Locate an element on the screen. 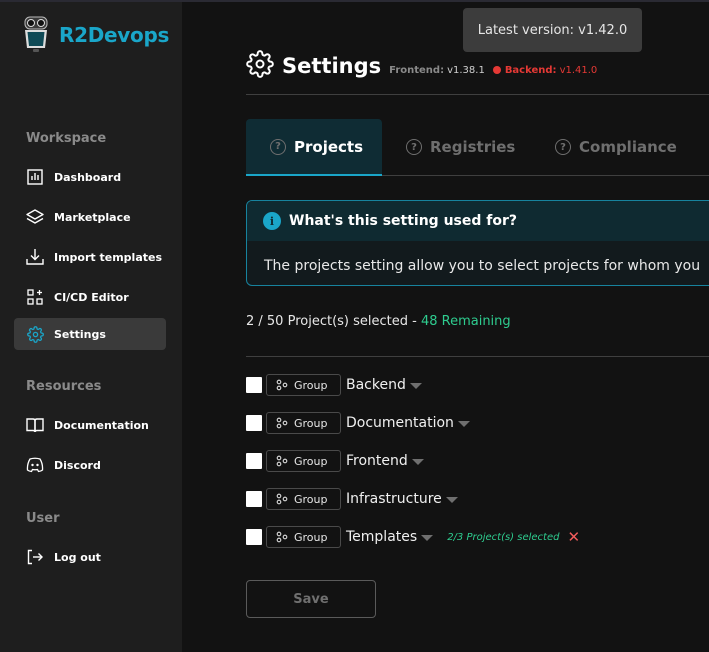  download-icon is located at coordinates (35, 257).